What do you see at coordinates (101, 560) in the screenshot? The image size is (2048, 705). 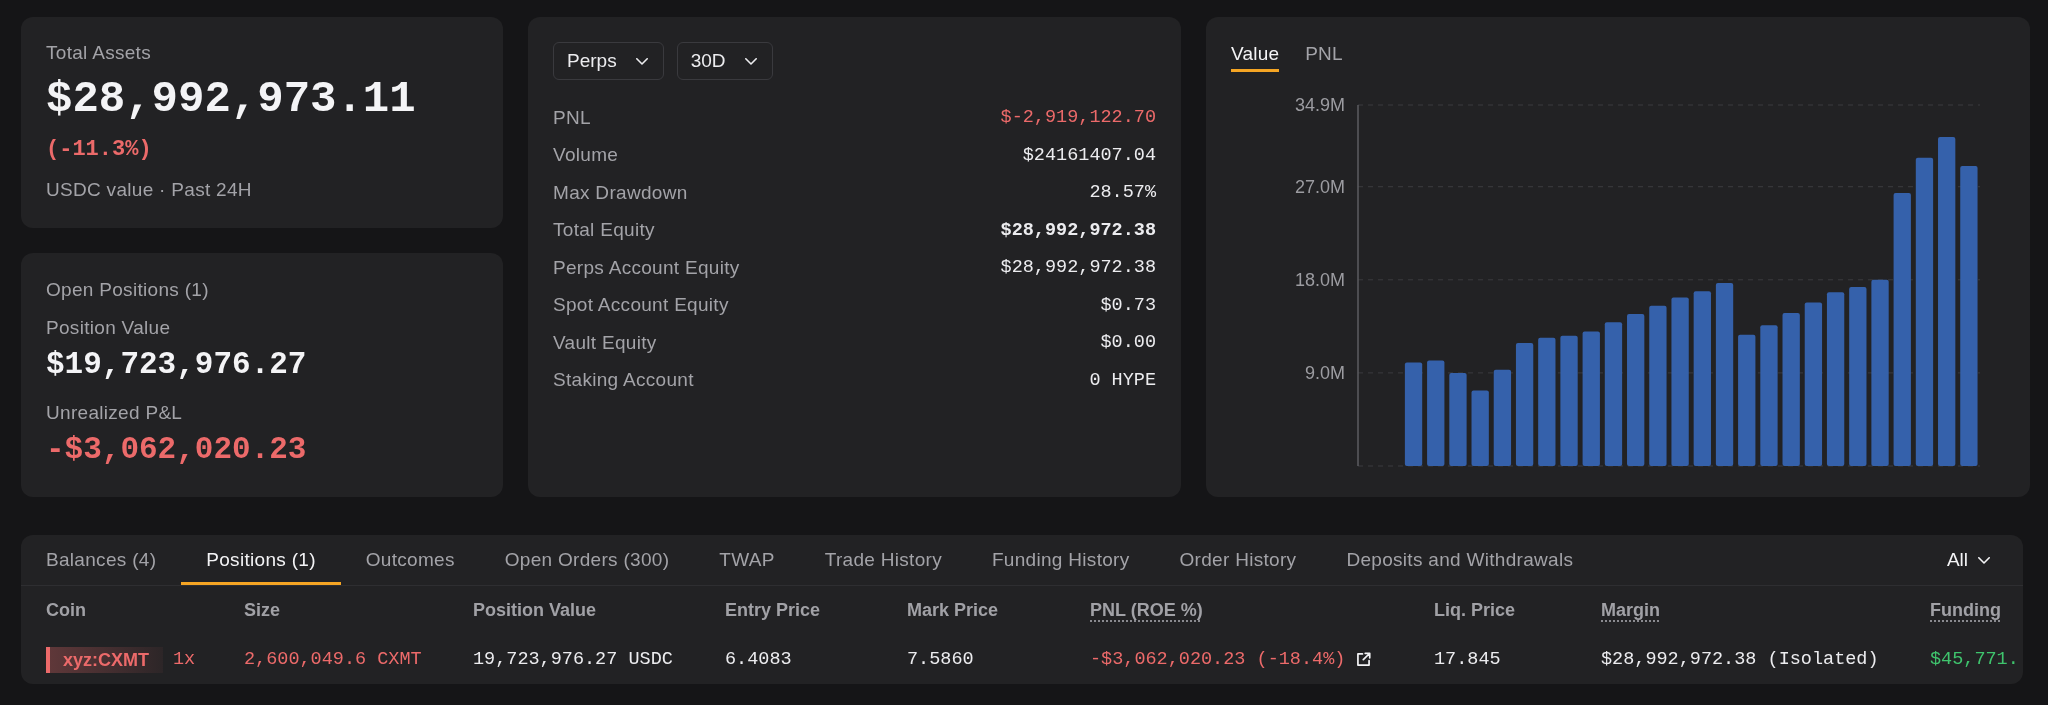 I see `tab: Balances (4)` at bounding box center [101, 560].